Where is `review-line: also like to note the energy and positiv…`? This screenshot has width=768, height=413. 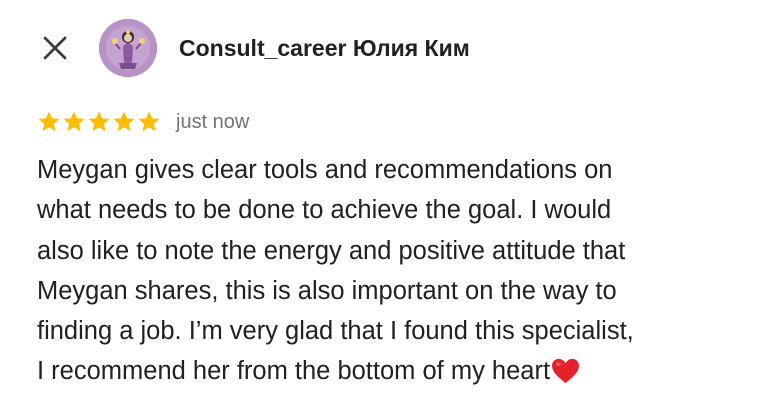
review-line: also like to note the energy and positiv… is located at coordinates (331, 250).